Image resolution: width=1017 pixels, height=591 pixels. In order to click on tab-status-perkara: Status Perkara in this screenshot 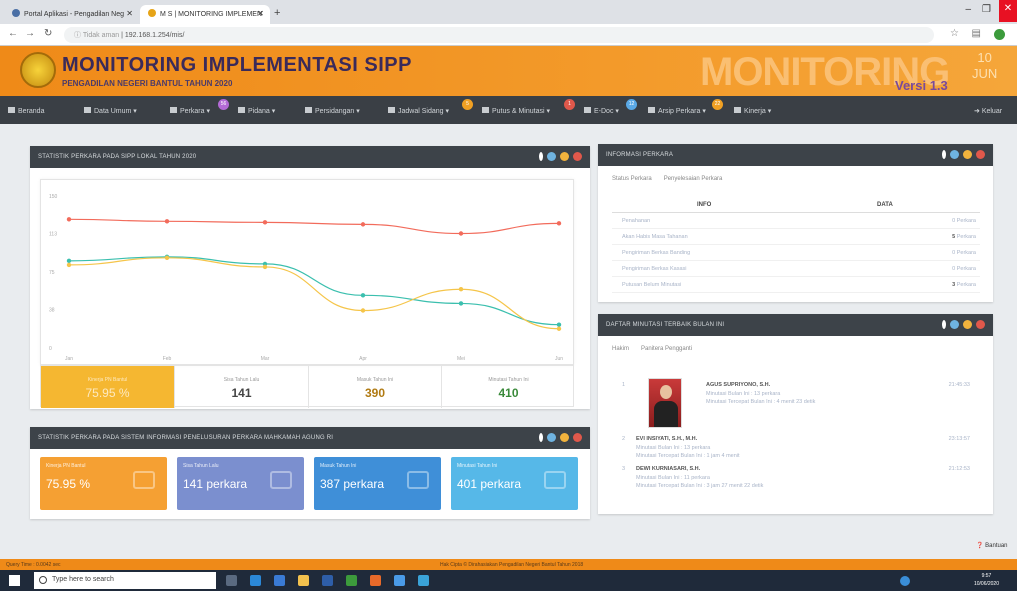, I will do `click(632, 179)`.